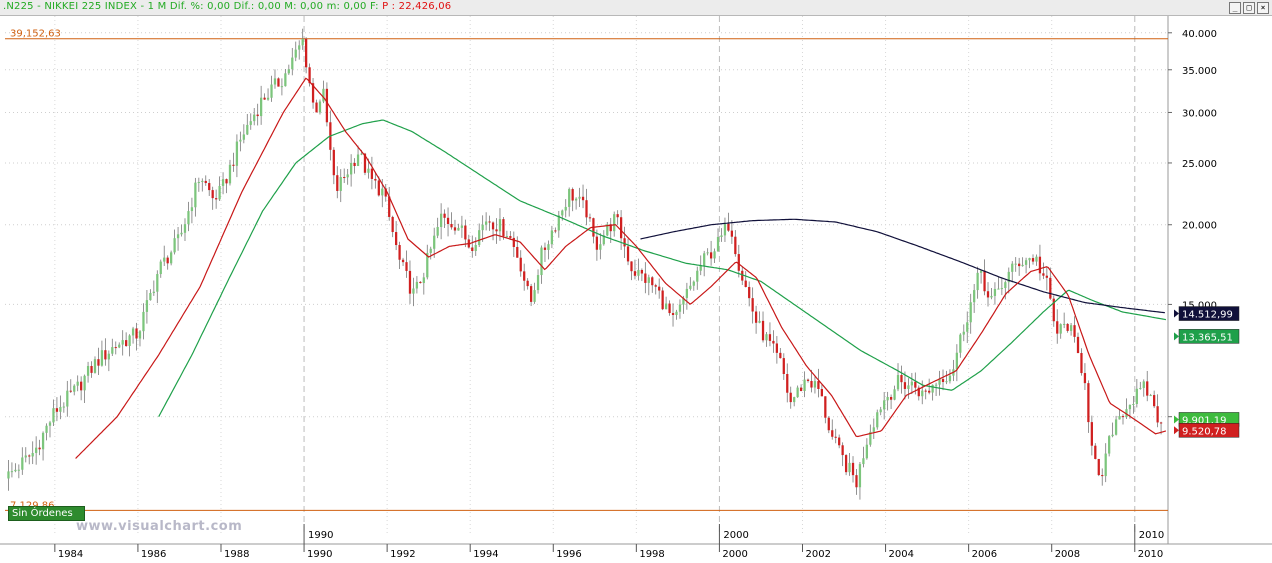  Describe the element at coordinates (1263, 8) in the screenshot. I see `close-button: ×` at that location.